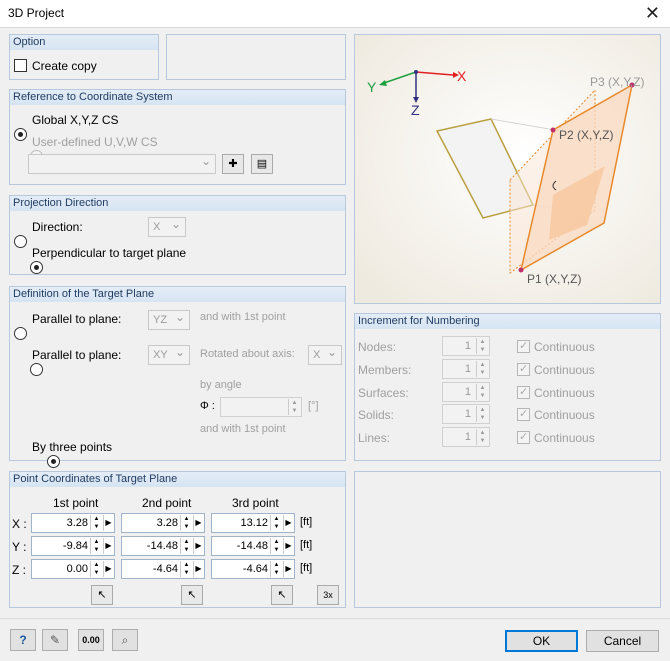  I want to click on solids-continuous-checkbox, so click(523, 414).